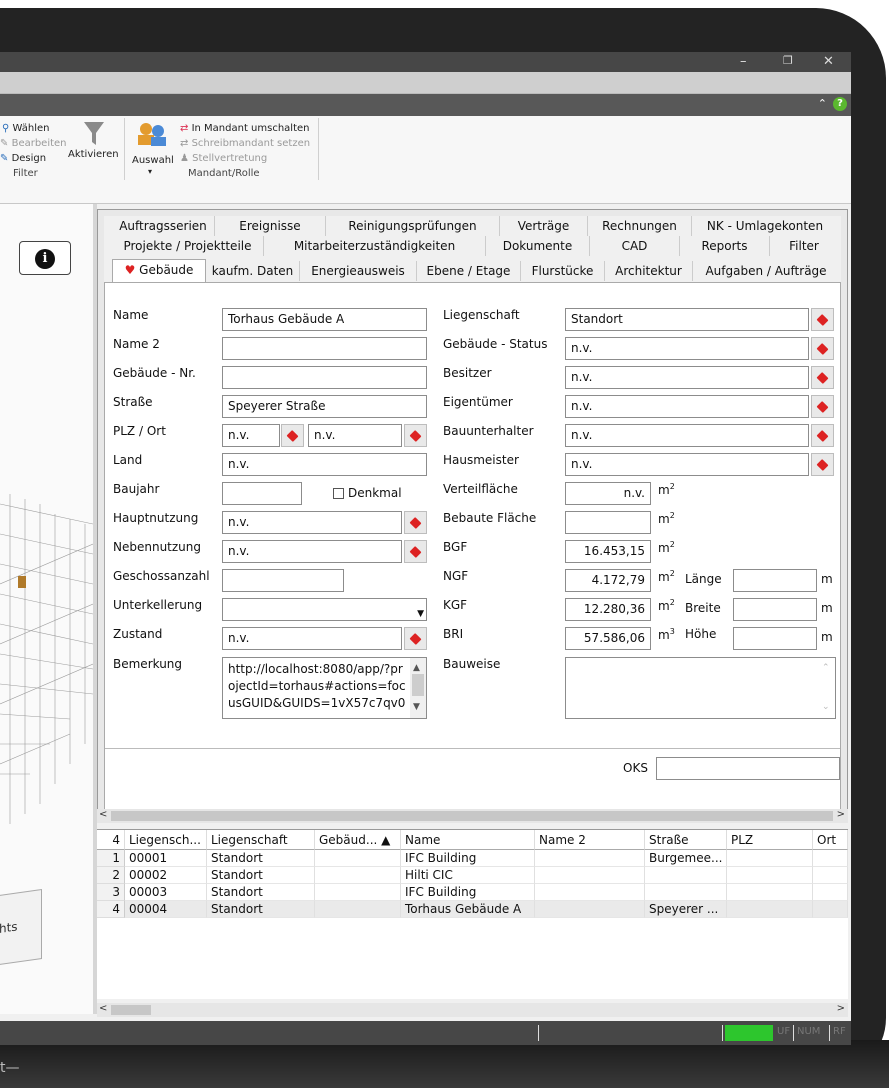  Describe the element at coordinates (608, 638) in the screenshot. I see `bri-field: 57.586,06` at that location.